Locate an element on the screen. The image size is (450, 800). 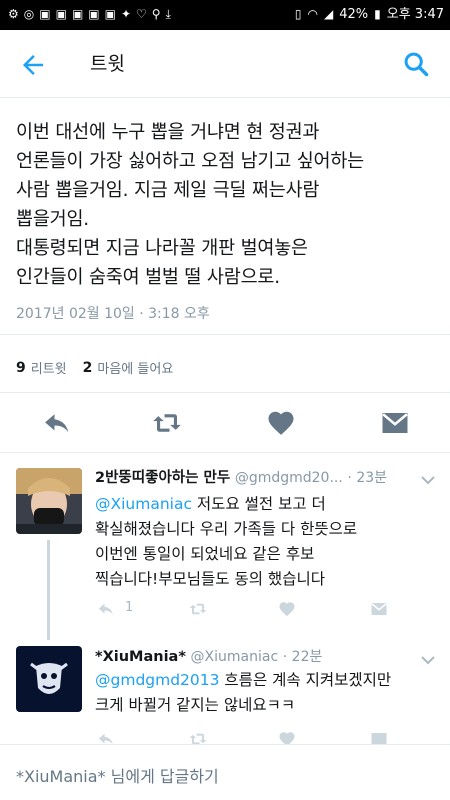
download-icon: ⤓ is located at coordinates (168, 14).